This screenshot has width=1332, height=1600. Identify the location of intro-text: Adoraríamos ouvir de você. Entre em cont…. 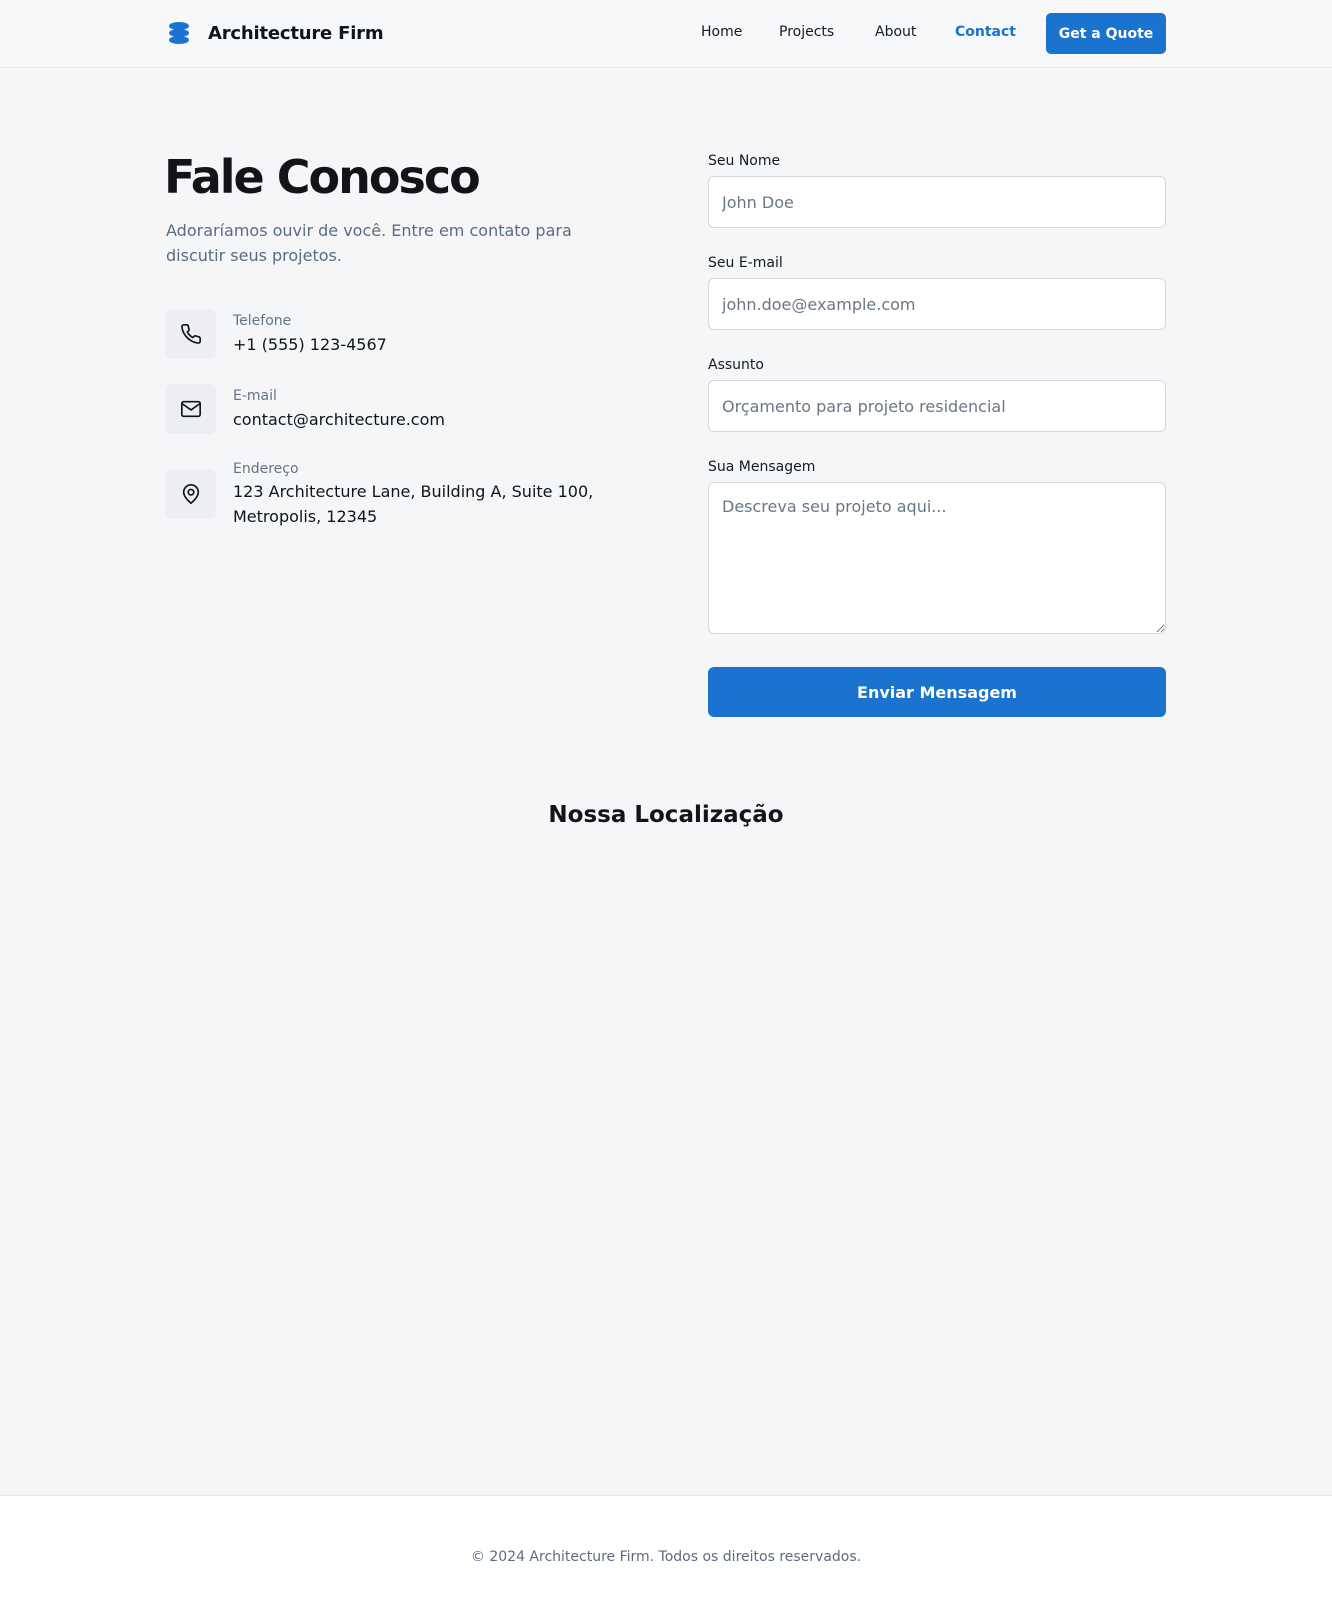
(369, 243).